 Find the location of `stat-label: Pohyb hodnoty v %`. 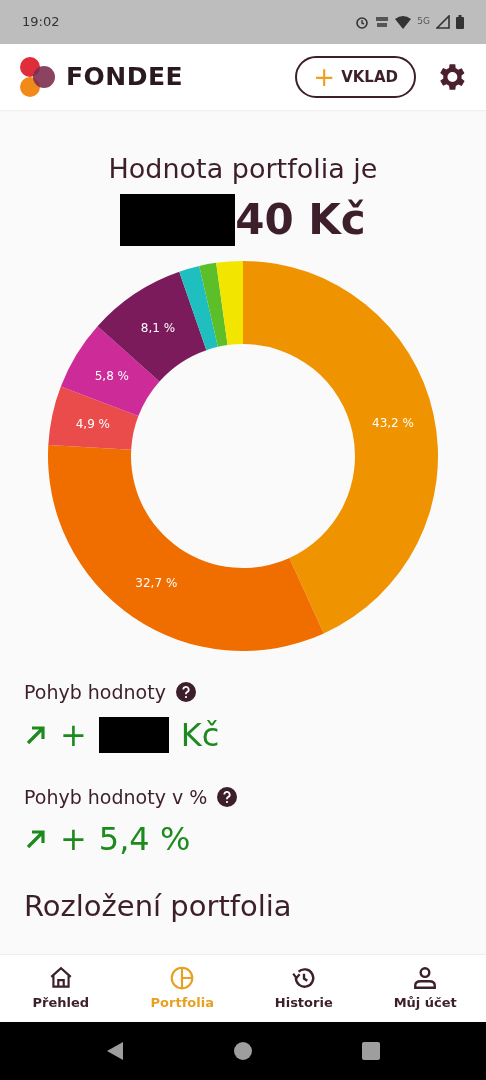

stat-label: Pohyb hodnoty v % is located at coordinates (116, 797).